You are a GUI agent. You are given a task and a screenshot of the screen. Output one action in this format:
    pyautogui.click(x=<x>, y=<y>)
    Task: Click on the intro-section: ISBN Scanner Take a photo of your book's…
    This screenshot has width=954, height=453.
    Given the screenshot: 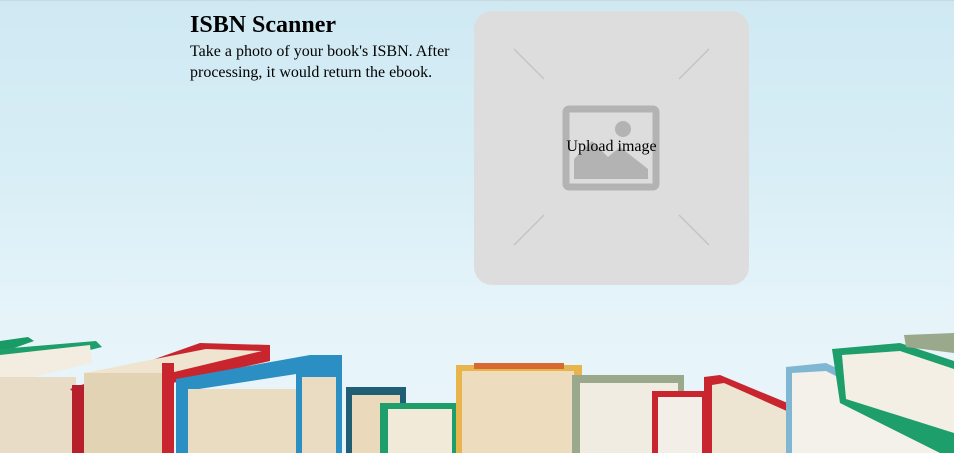 What is the action you would take?
    pyautogui.click(x=325, y=47)
    